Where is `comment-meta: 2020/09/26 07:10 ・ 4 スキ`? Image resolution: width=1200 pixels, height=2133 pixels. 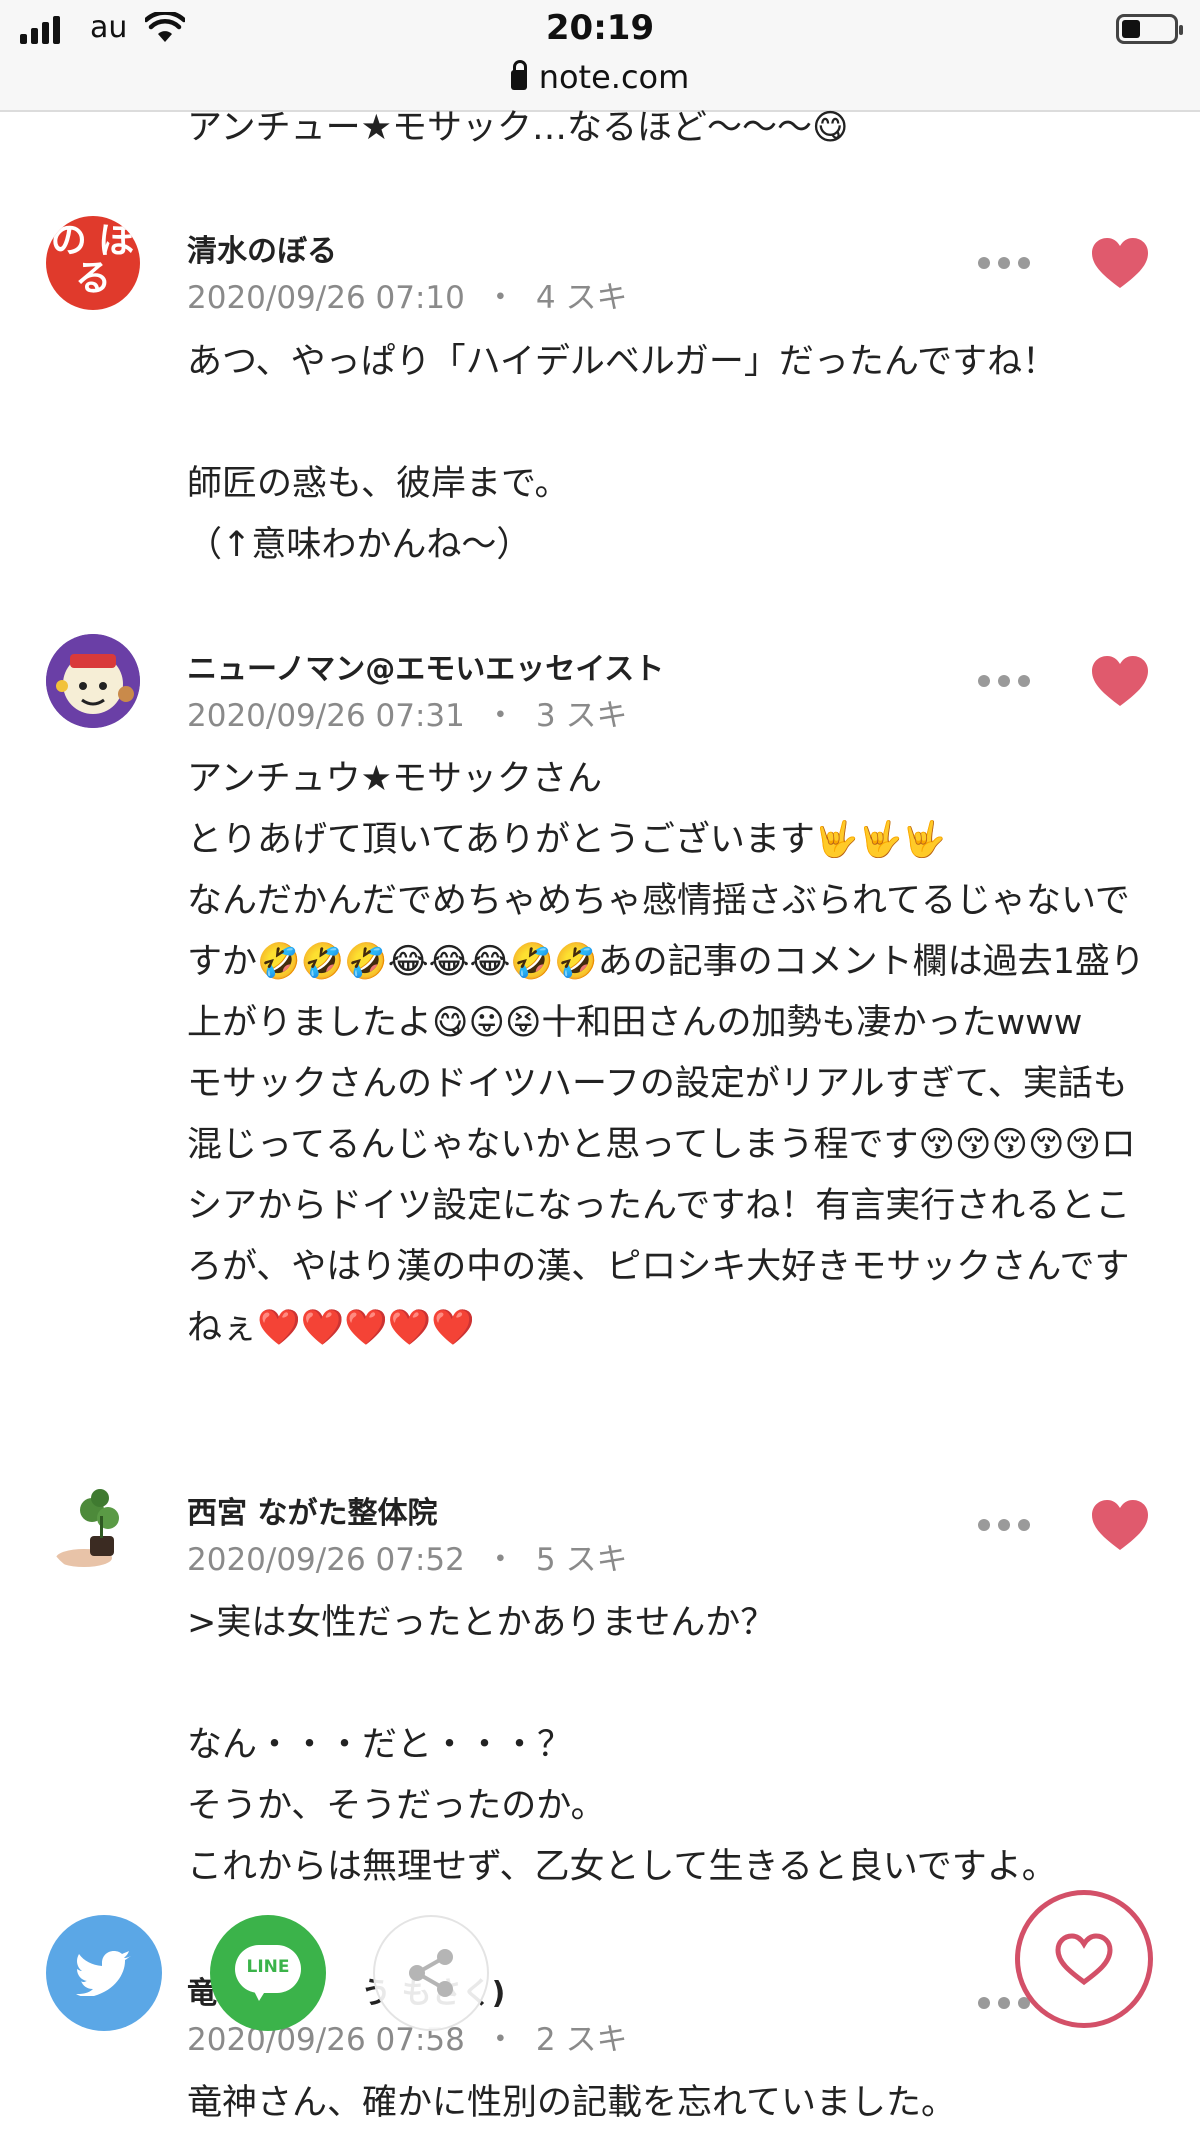
comment-meta: 2020/09/26 07:10 ・ 4 スキ is located at coordinates (407, 294).